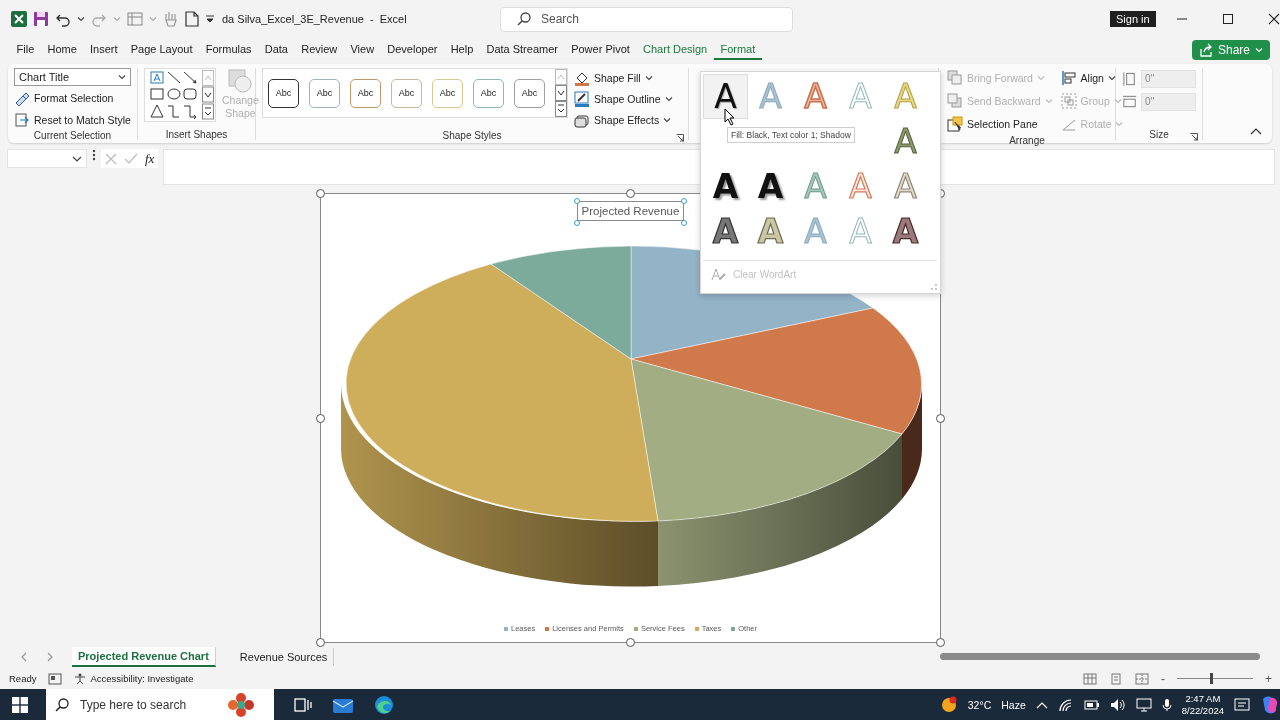 The width and height of the screenshot is (1280, 720). Describe the element at coordinates (1027, 140) in the screenshot. I see `group-label: Arrange` at that location.